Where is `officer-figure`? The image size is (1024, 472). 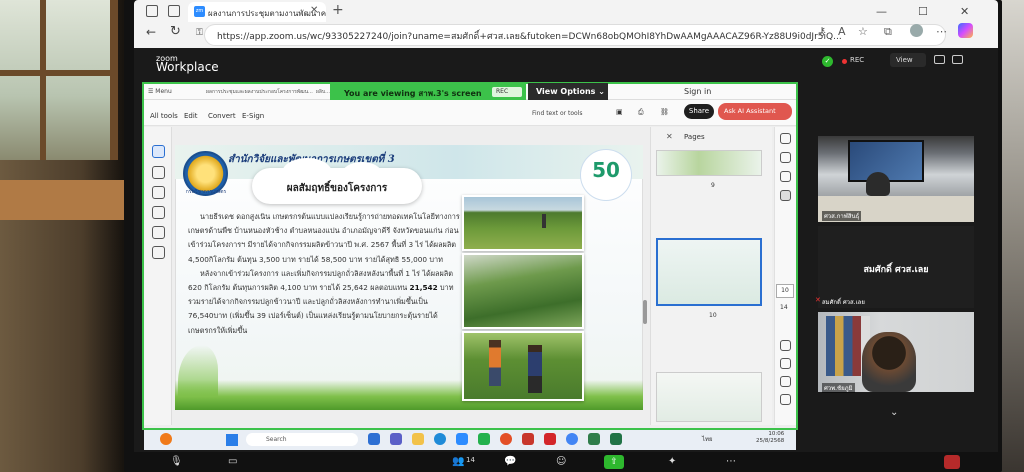
officer-figure is located at coordinates (535, 369).